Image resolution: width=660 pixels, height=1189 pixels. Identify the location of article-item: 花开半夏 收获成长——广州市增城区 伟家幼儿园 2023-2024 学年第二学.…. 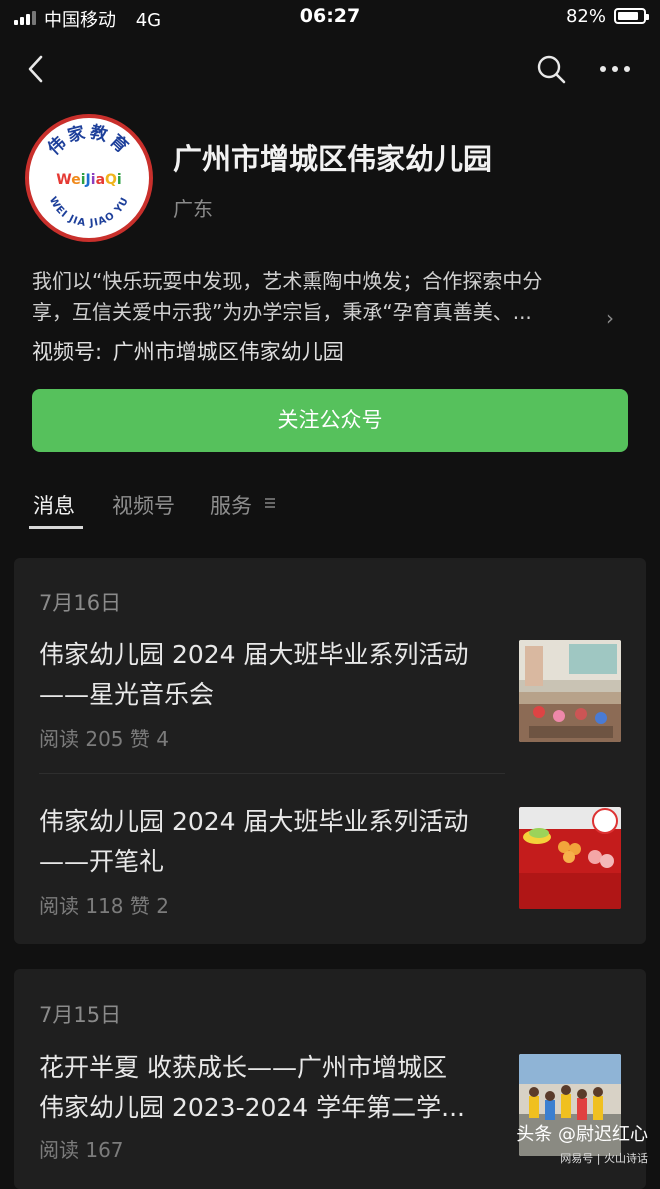
(330, 1108).